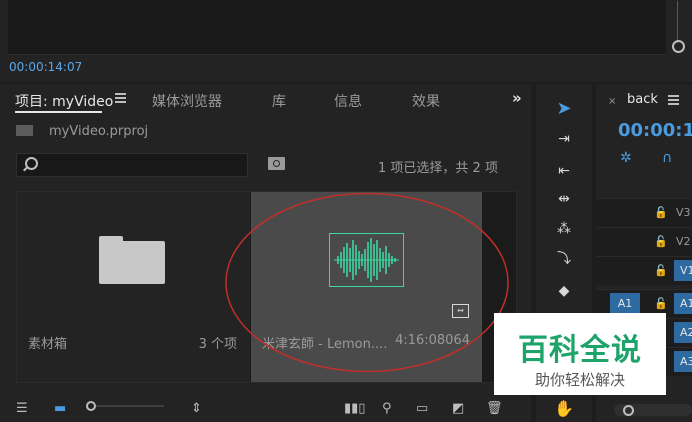 The height and width of the screenshot is (422, 692). I want to click on snap-icon: ✲, so click(626, 158).